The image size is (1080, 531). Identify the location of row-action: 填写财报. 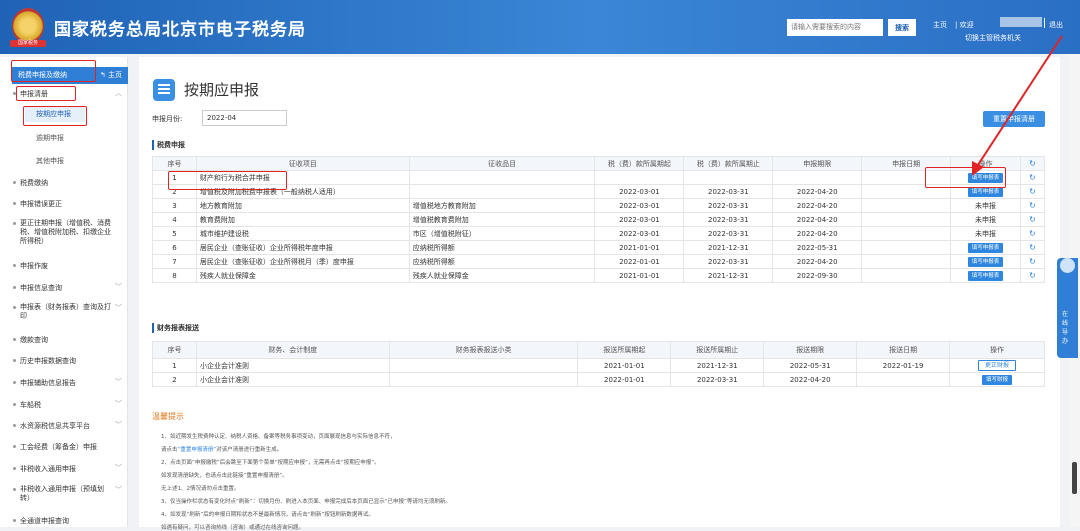
(997, 379).